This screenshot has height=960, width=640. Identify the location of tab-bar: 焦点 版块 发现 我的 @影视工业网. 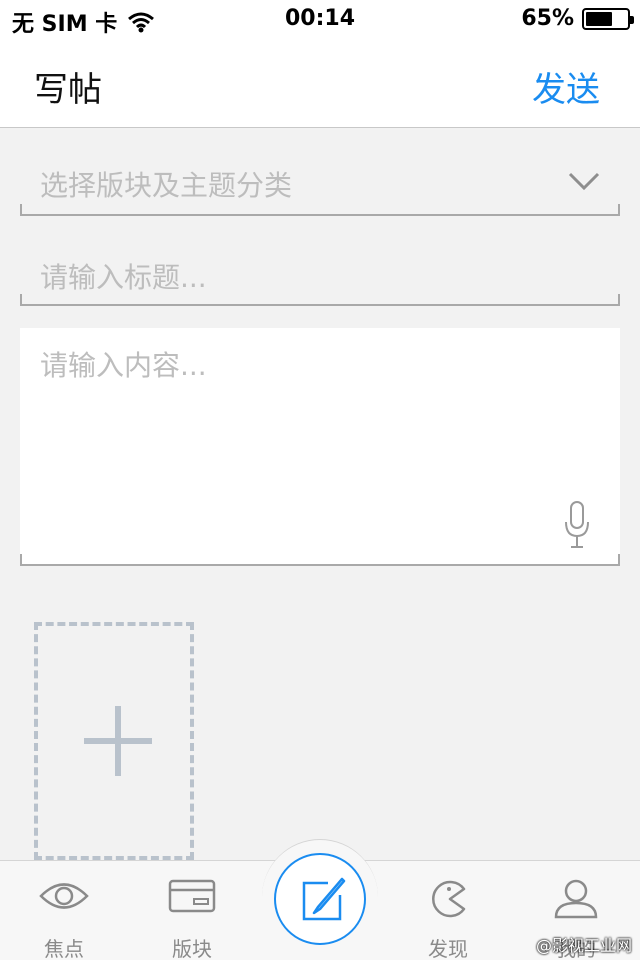
(320, 899).